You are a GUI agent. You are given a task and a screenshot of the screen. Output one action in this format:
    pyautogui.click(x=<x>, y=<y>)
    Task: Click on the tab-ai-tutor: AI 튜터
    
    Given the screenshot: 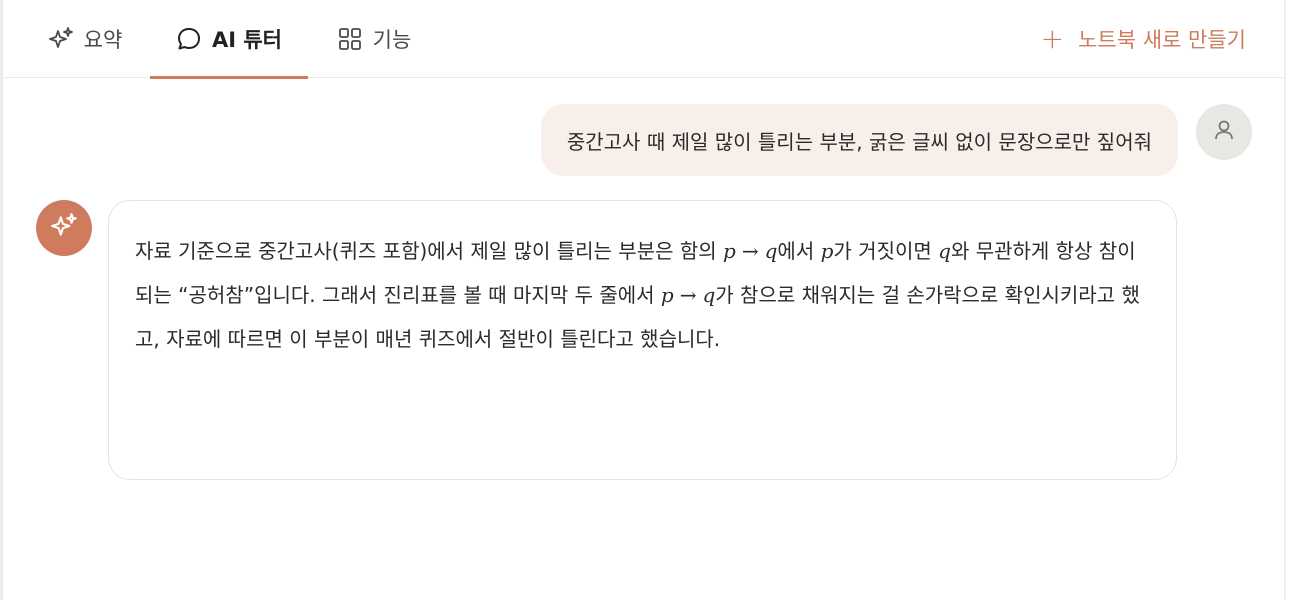 What is the action you would take?
    pyautogui.click(x=229, y=39)
    